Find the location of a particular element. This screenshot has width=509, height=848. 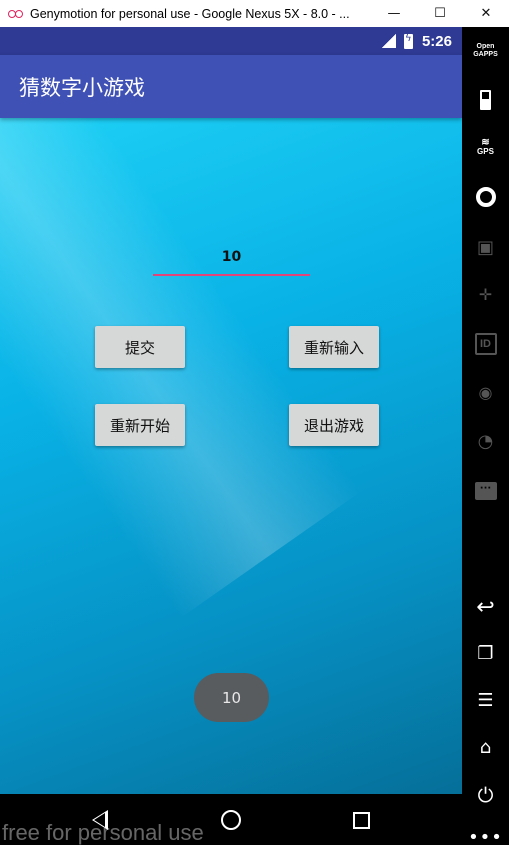

close-button: ✕ is located at coordinates (486, 13).